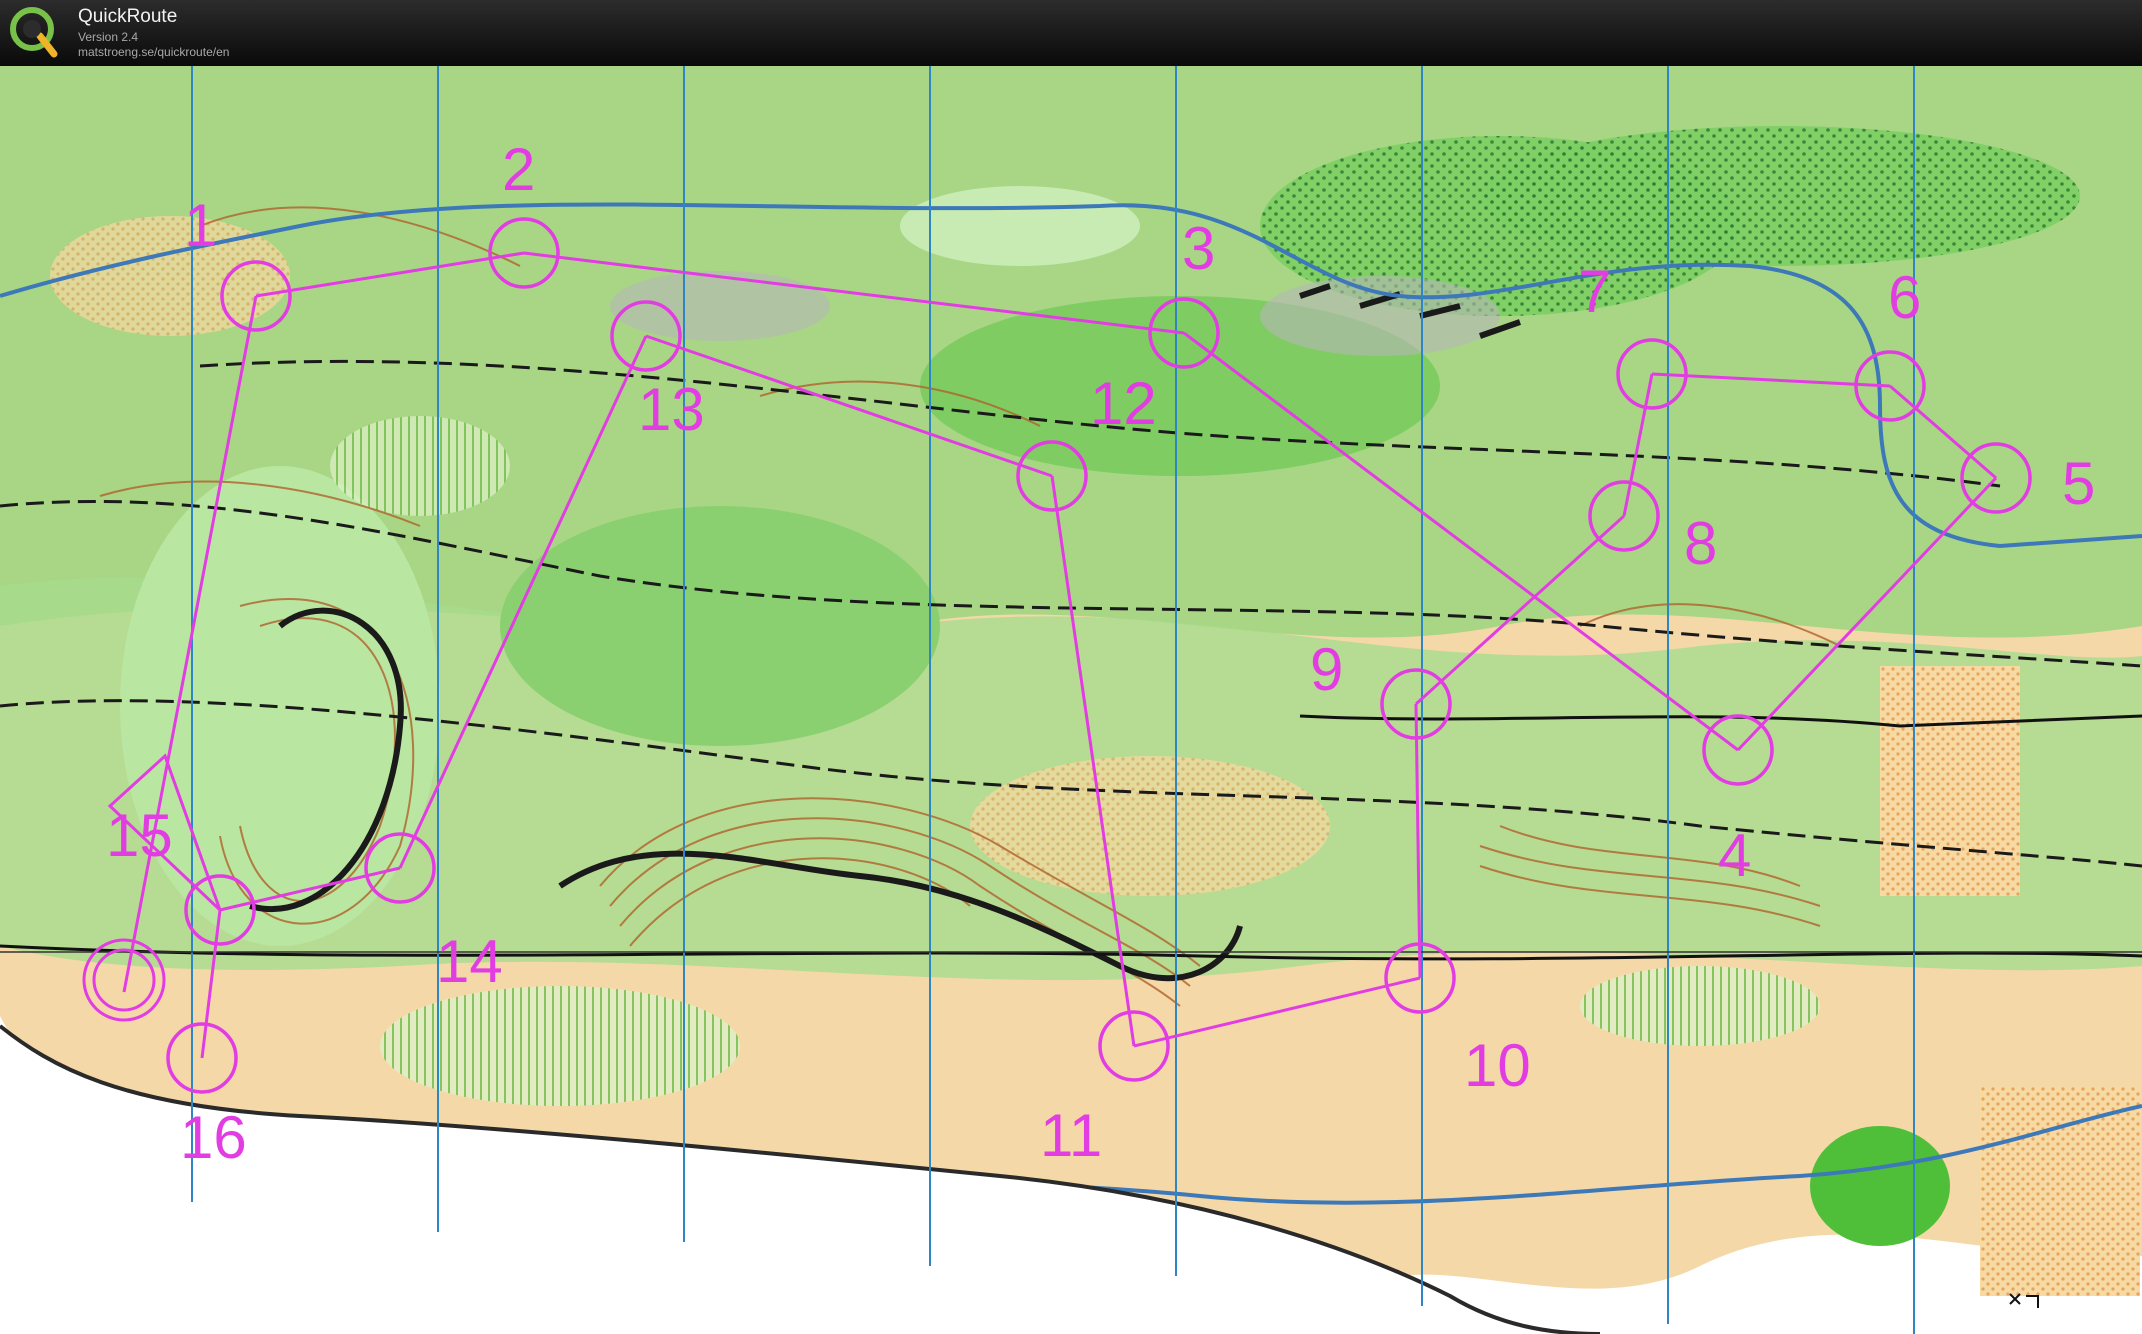  Describe the element at coordinates (128, 16) in the screenshot. I see `app-title: QuickRoute` at that location.